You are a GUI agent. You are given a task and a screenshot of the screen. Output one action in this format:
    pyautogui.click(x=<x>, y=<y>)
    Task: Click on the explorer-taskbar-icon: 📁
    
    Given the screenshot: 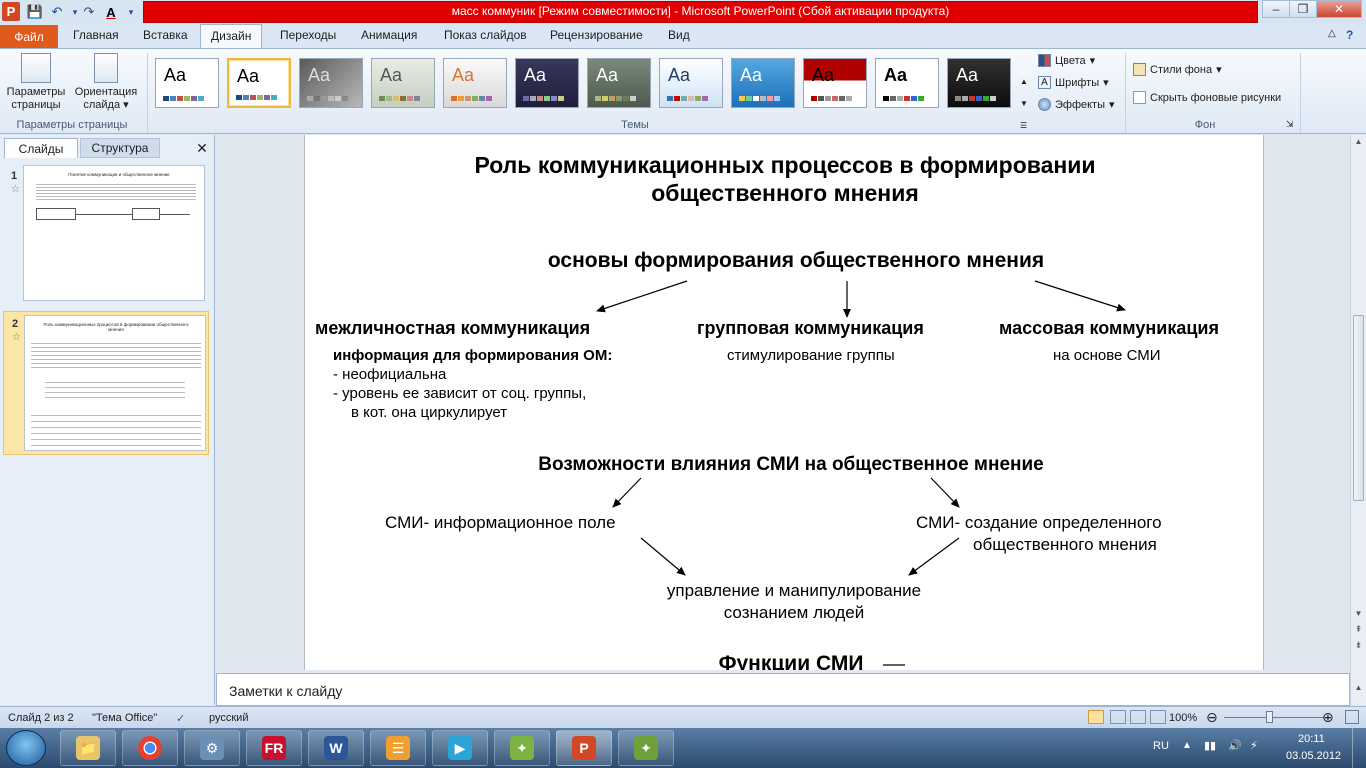 What is the action you would take?
    pyautogui.click(x=88, y=748)
    